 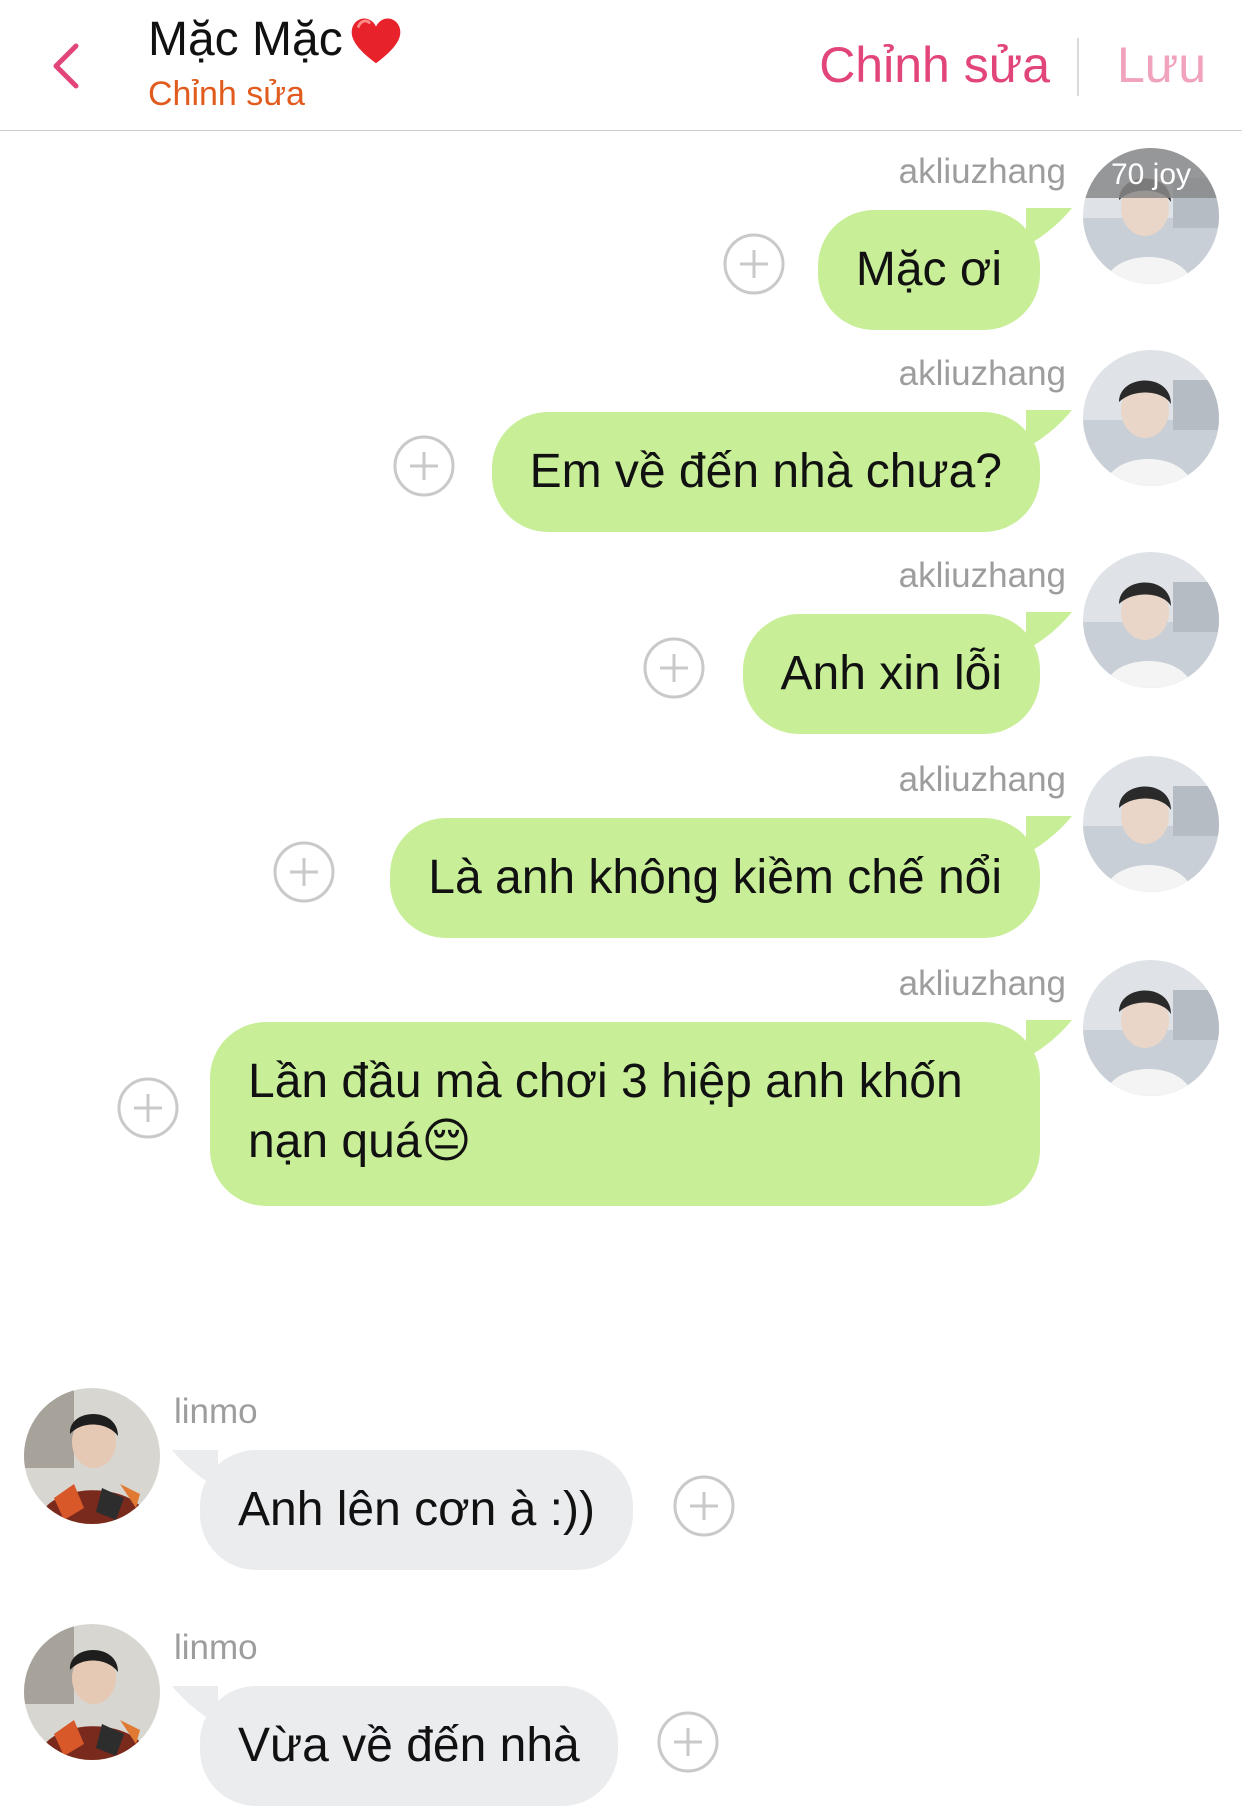 I want to click on message-bubble: Em về đến nhà chưa?, so click(x=765, y=472).